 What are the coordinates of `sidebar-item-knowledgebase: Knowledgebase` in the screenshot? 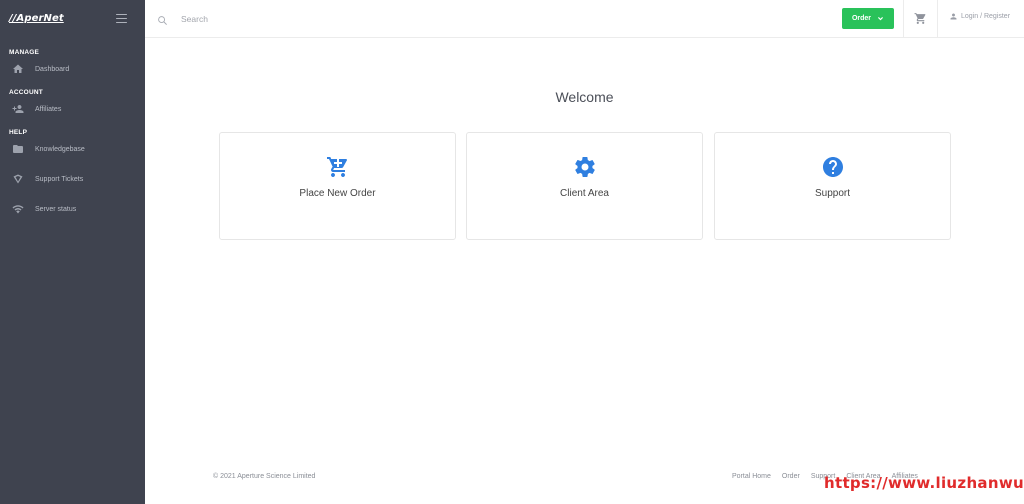 It's located at (72, 149).